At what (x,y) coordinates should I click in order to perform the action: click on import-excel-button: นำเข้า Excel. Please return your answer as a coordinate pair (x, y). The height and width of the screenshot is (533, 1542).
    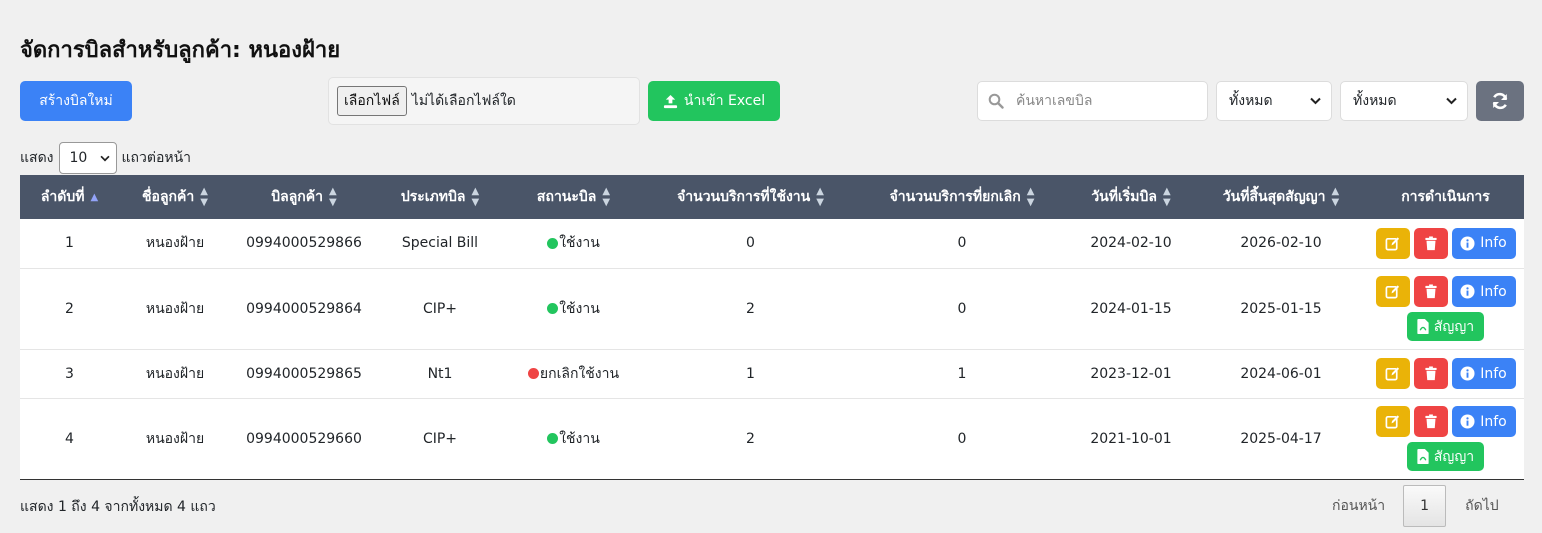
    Looking at the image, I should click on (714, 101).